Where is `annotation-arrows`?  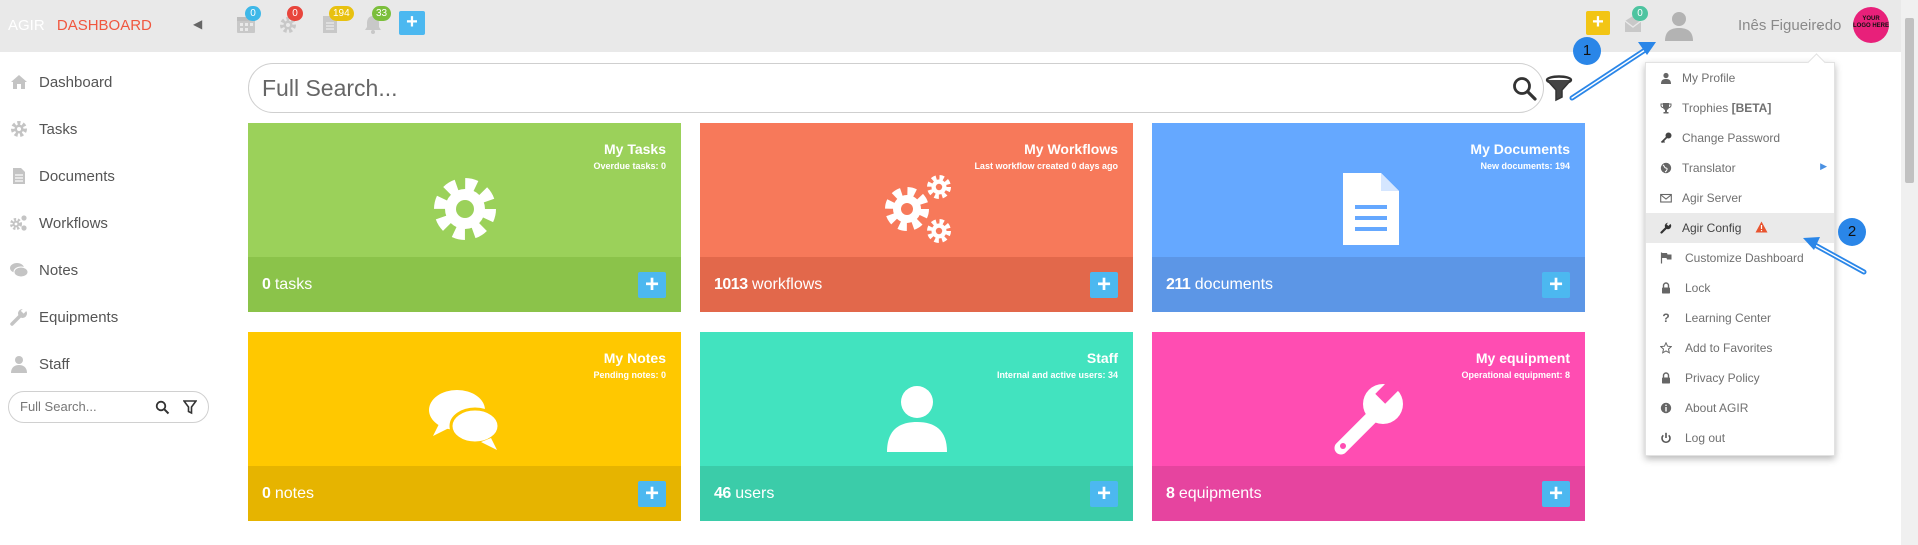
annotation-arrows is located at coordinates (1718, 158).